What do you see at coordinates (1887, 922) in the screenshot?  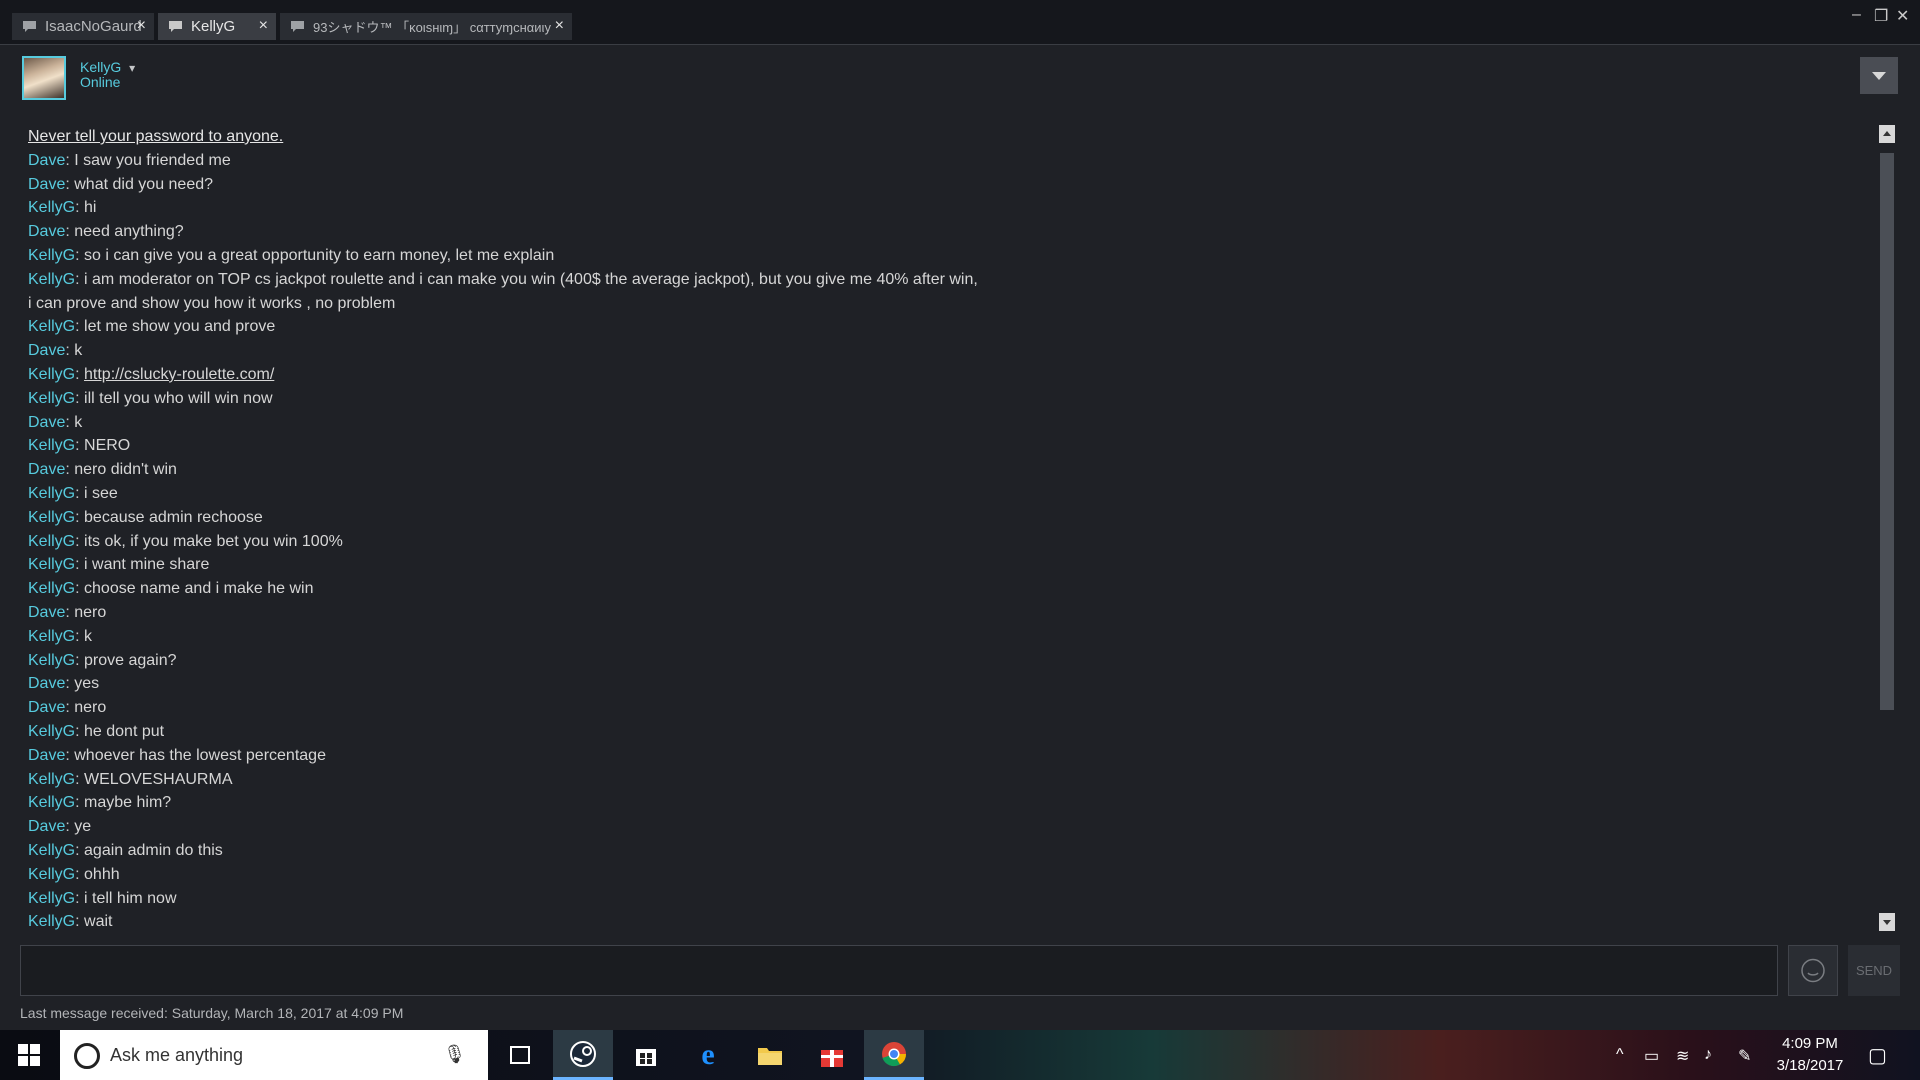 I see `scroll-down-button` at bounding box center [1887, 922].